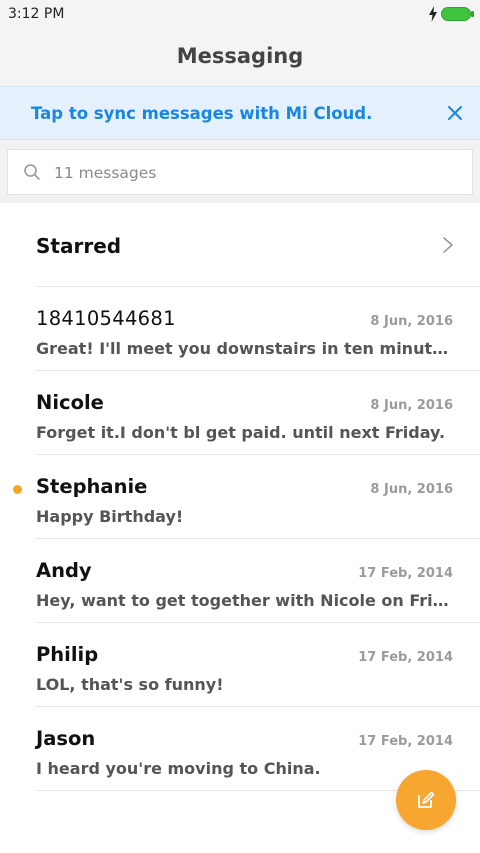 This screenshot has width=480, height=853. What do you see at coordinates (106, 318) in the screenshot?
I see `message-sender: 18410544681` at bounding box center [106, 318].